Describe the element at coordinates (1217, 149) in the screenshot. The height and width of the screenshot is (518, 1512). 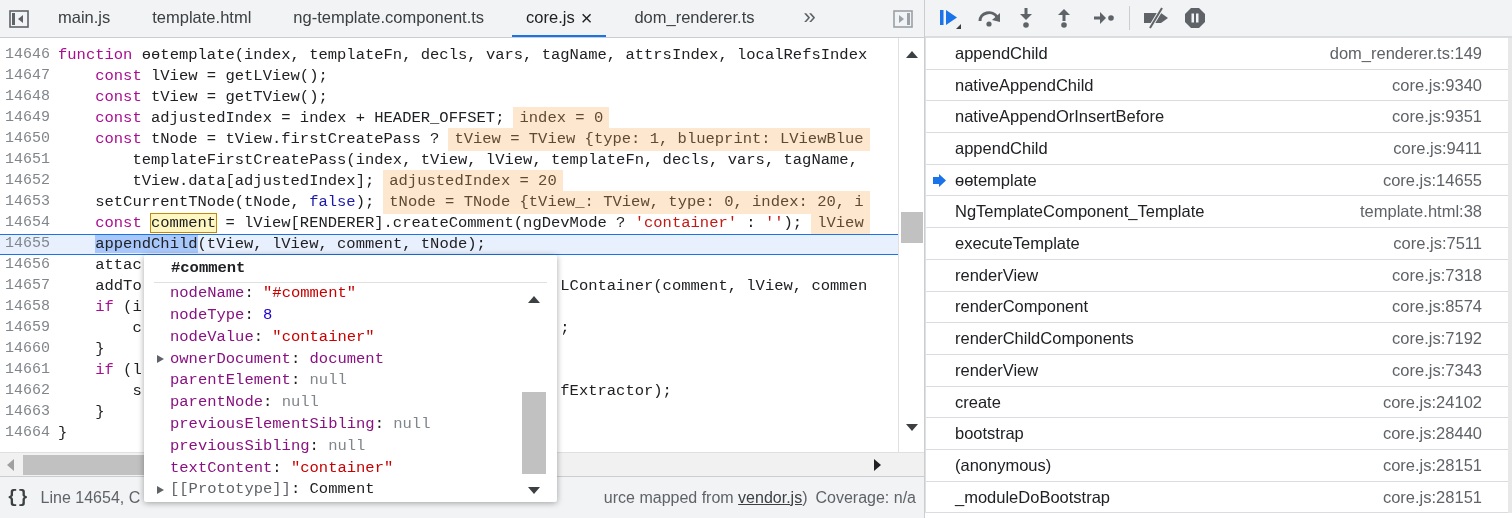
I see `call-frame: appendChild core.js:9411` at that location.